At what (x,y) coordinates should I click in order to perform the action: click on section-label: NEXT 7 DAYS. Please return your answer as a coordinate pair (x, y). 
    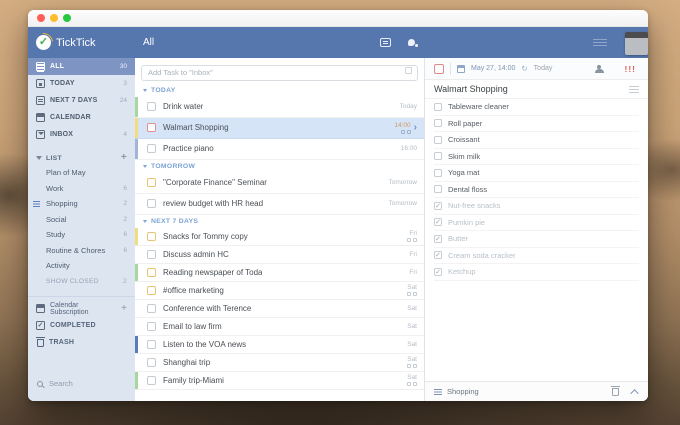
    Looking at the image, I should click on (175, 221).